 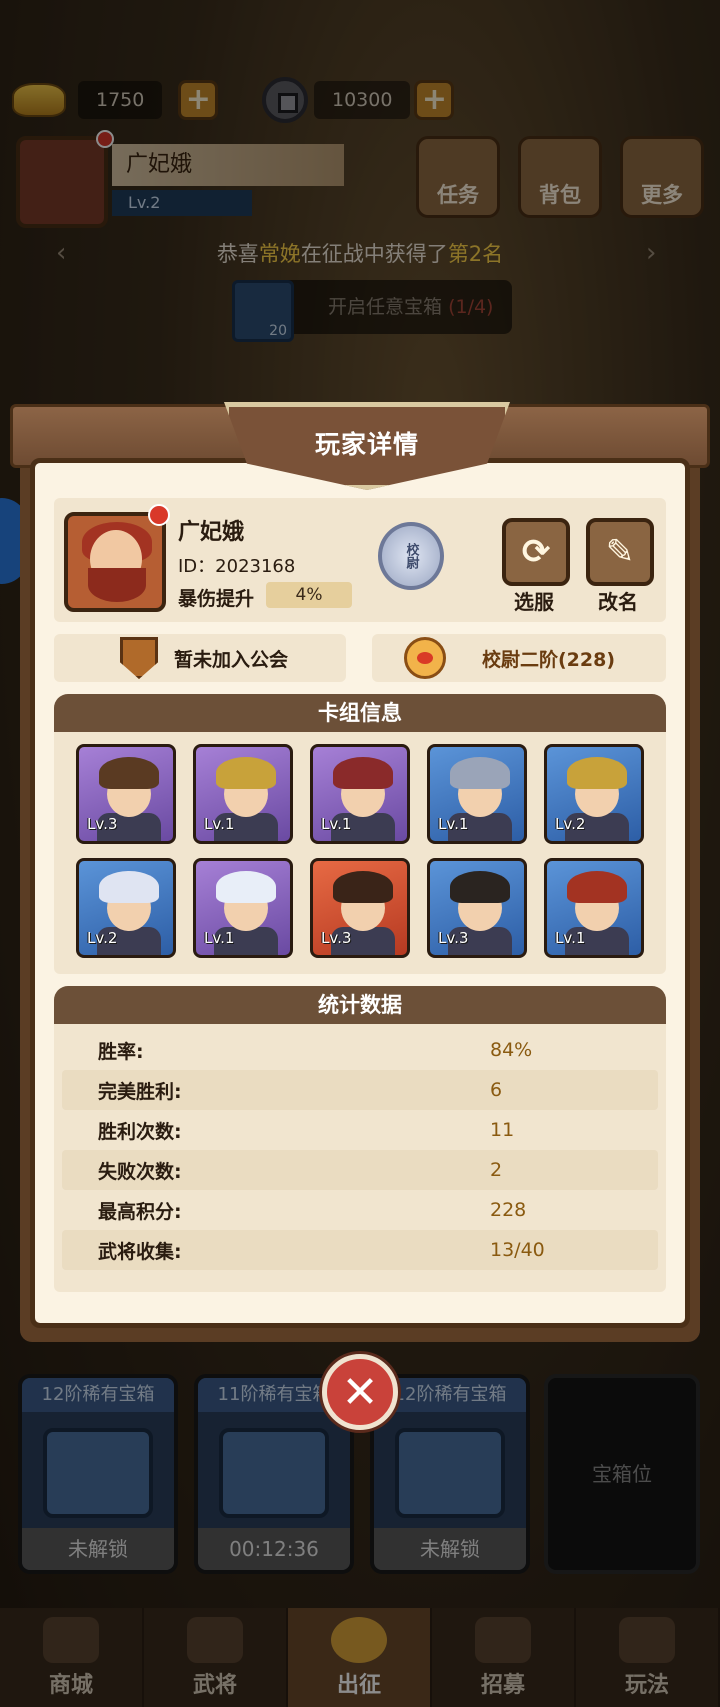 What do you see at coordinates (115, 562) in the screenshot?
I see `profile-avatar` at bounding box center [115, 562].